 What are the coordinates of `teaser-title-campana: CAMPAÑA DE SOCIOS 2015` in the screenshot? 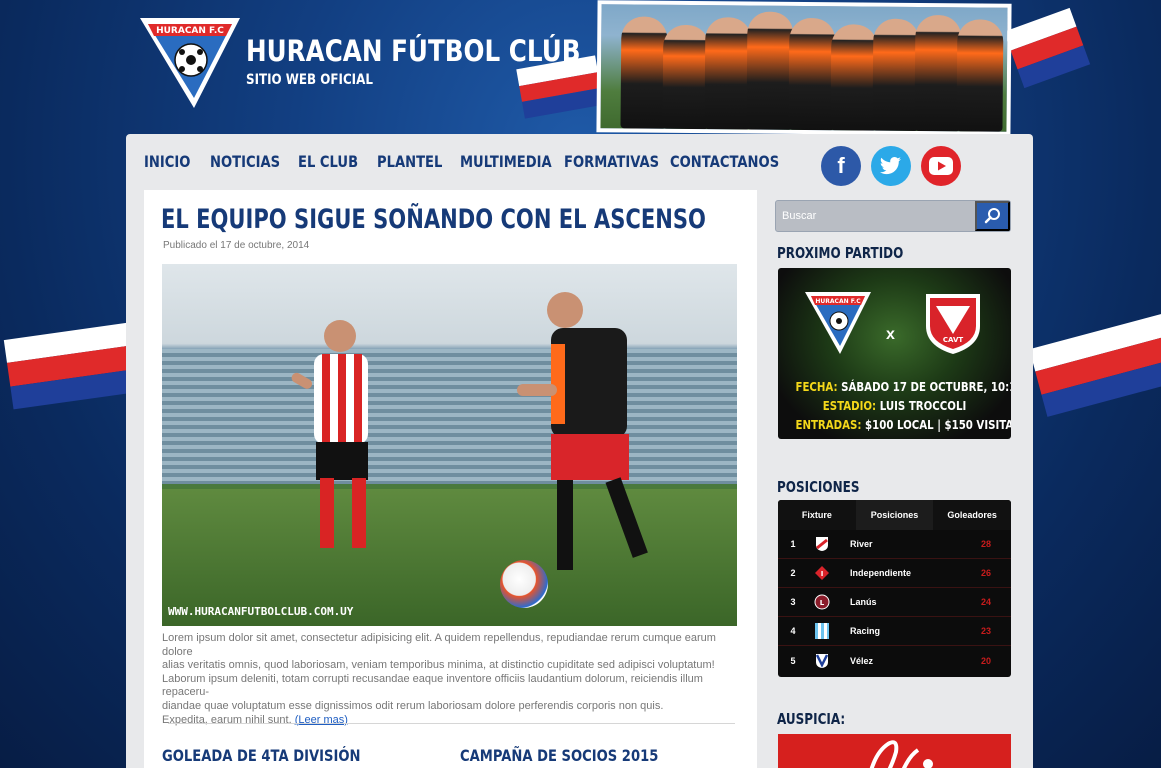 It's located at (559, 755).